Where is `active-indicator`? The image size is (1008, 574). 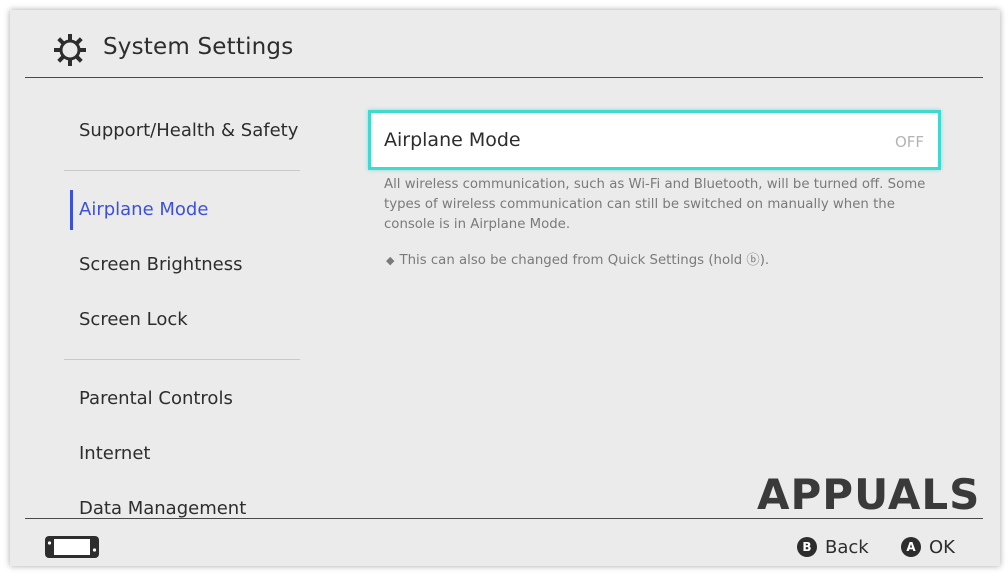
active-indicator is located at coordinates (71, 210).